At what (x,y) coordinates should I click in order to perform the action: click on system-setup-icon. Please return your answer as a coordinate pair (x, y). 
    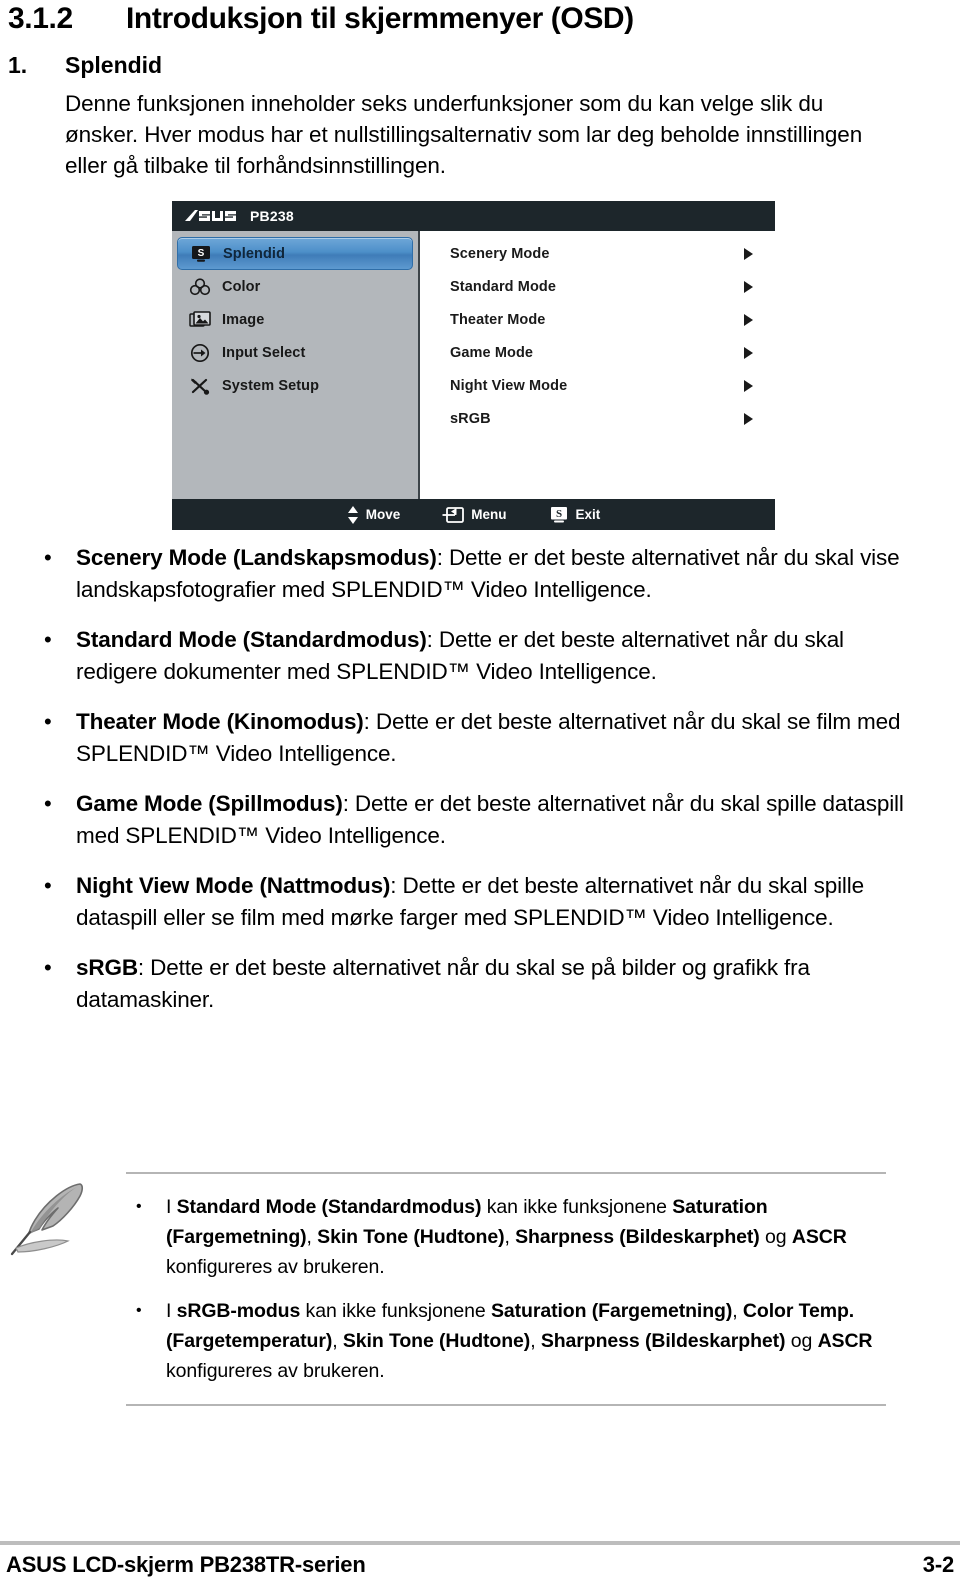
    Looking at the image, I should click on (200, 386).